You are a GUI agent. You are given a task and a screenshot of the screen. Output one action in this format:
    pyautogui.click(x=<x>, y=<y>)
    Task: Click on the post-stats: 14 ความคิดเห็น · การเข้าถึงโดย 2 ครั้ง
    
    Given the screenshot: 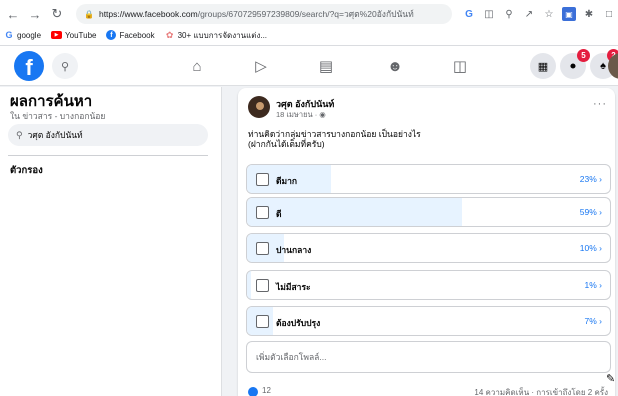 What is the action you would take?
    pyautogui.click(x=541, y=391)
    